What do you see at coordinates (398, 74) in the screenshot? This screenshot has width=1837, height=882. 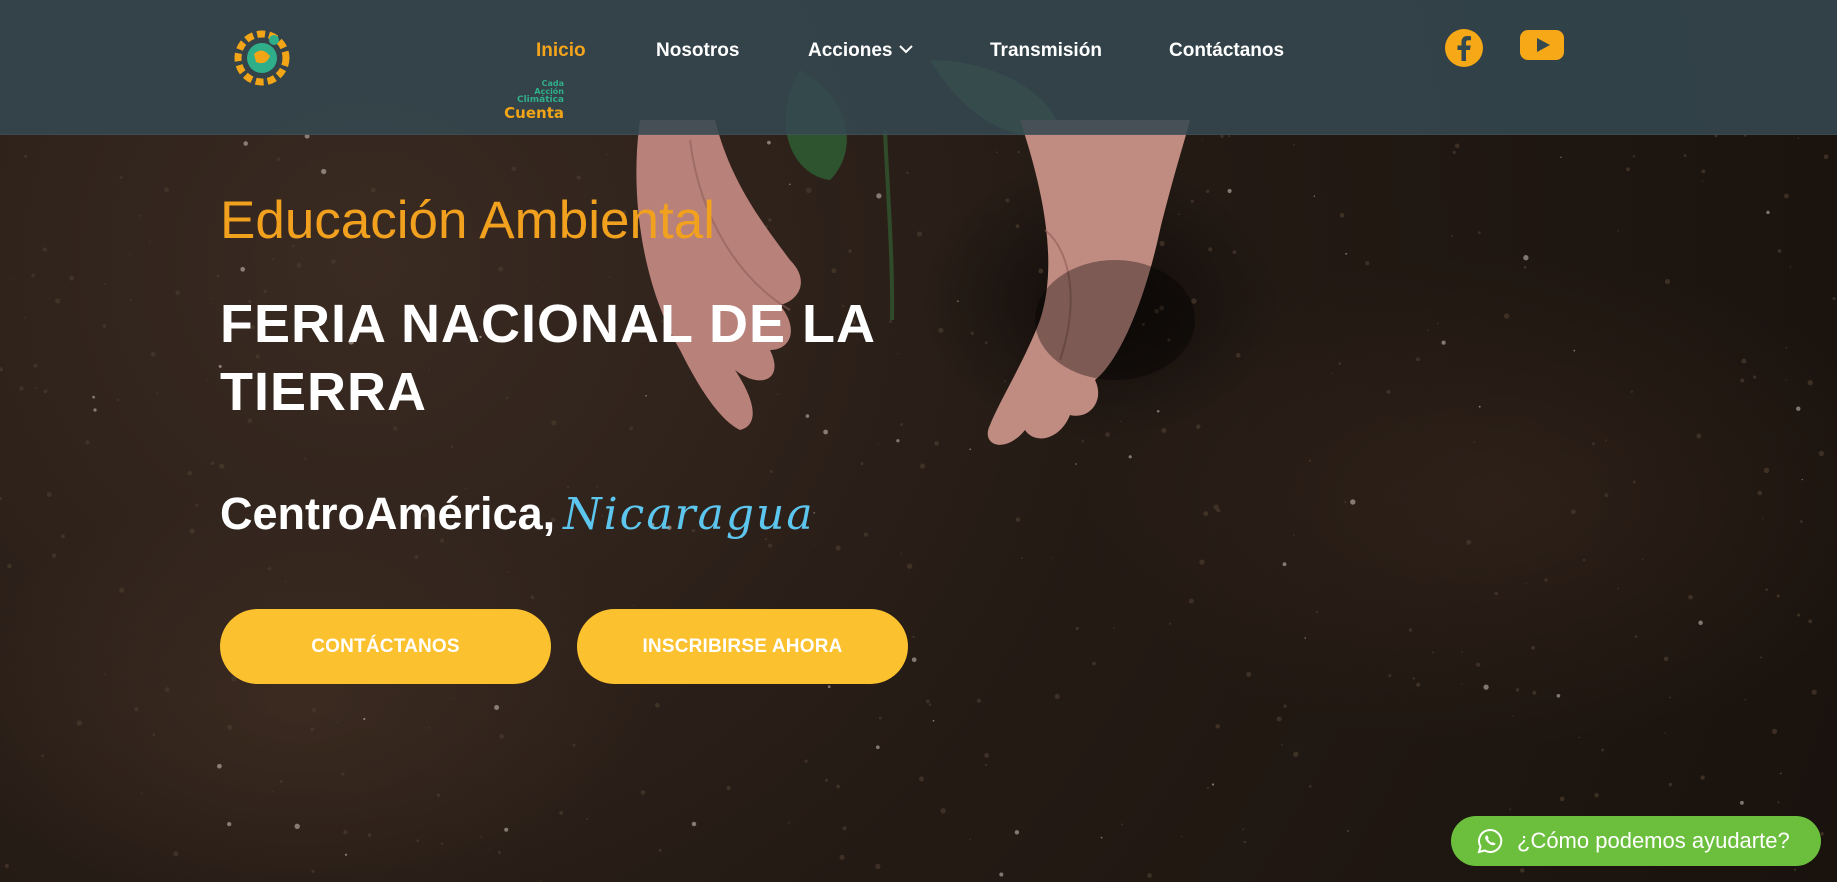 I see `site-logo: Cada Acción Climática Cuenta` at bounding box center [398, 74].